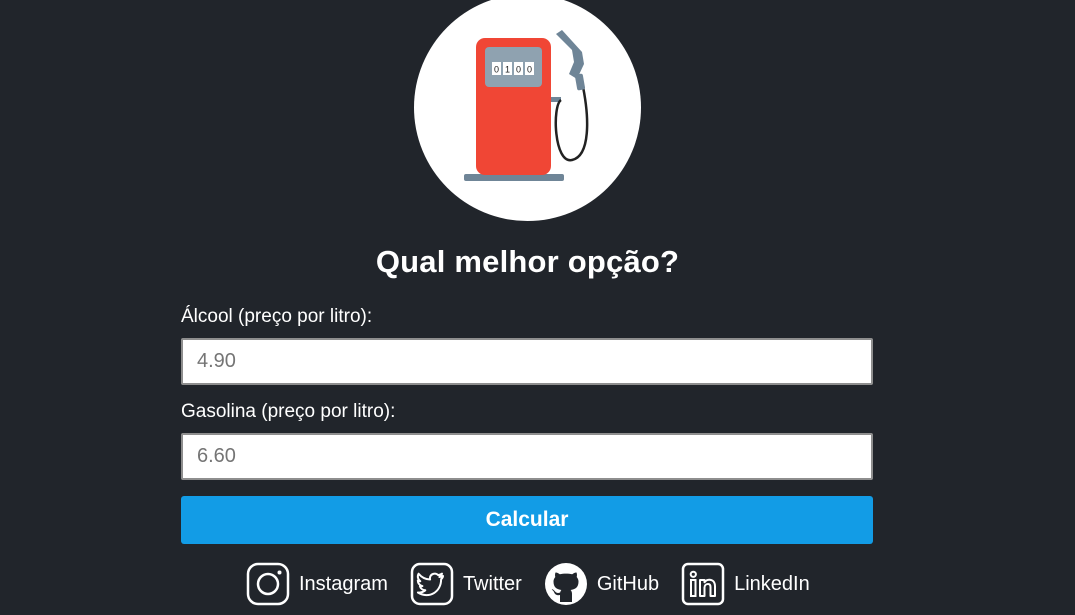 The width and height of the screenshot is (1075, 615). I want to click on social-link-twitter: Twitter, so click(466, 584).